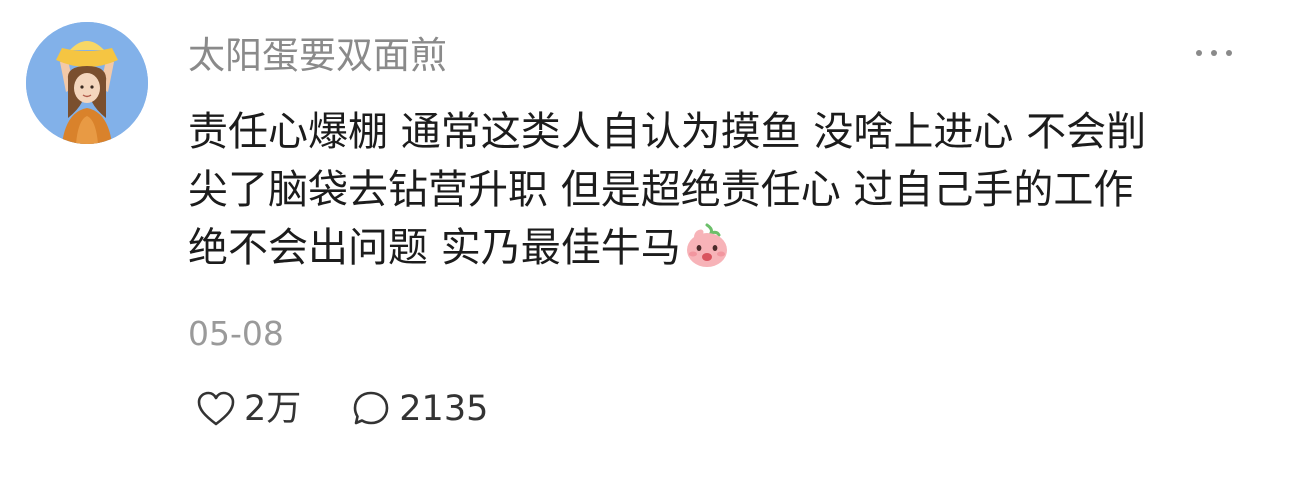  What do you see at coordinates (273, 409) in the screenshot?
I see `like-count: 2万` at bounding box center [273, 409].